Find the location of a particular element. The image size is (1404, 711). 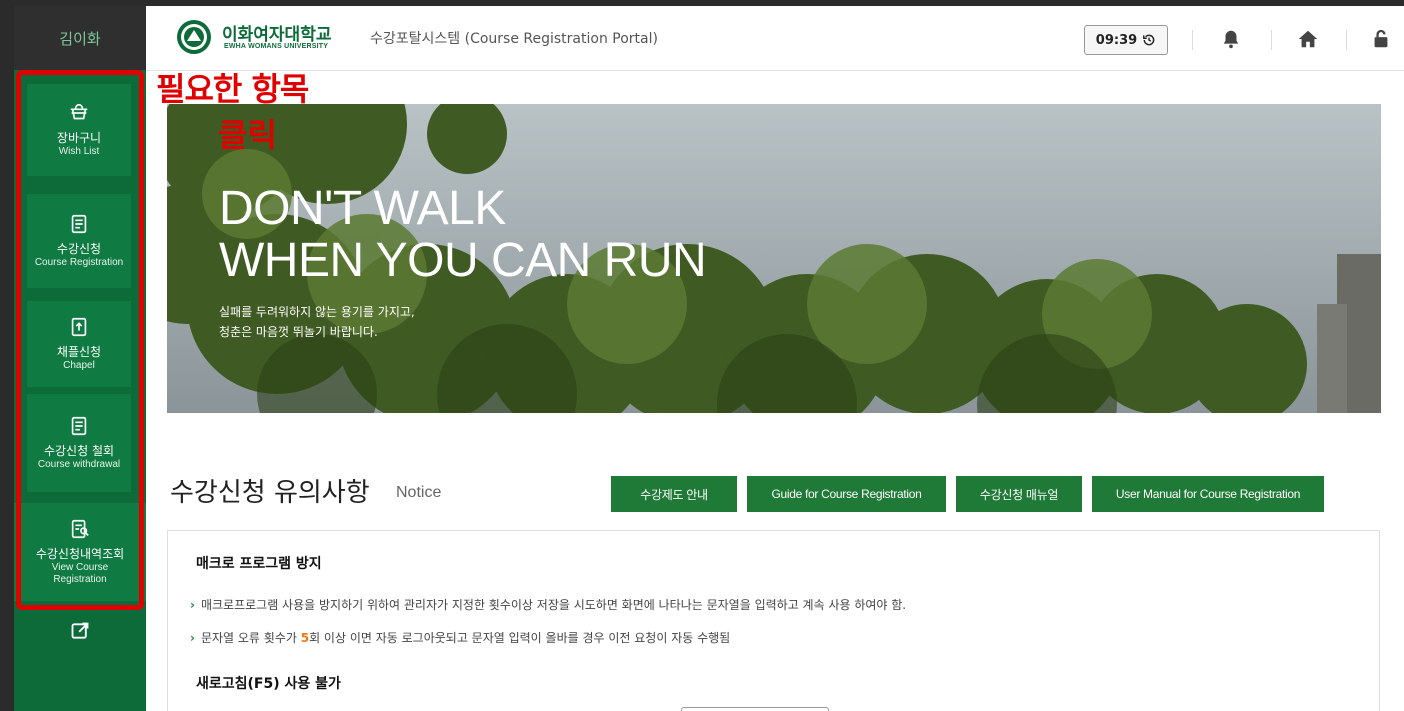

partial-element is located at coordinates (755, 709).